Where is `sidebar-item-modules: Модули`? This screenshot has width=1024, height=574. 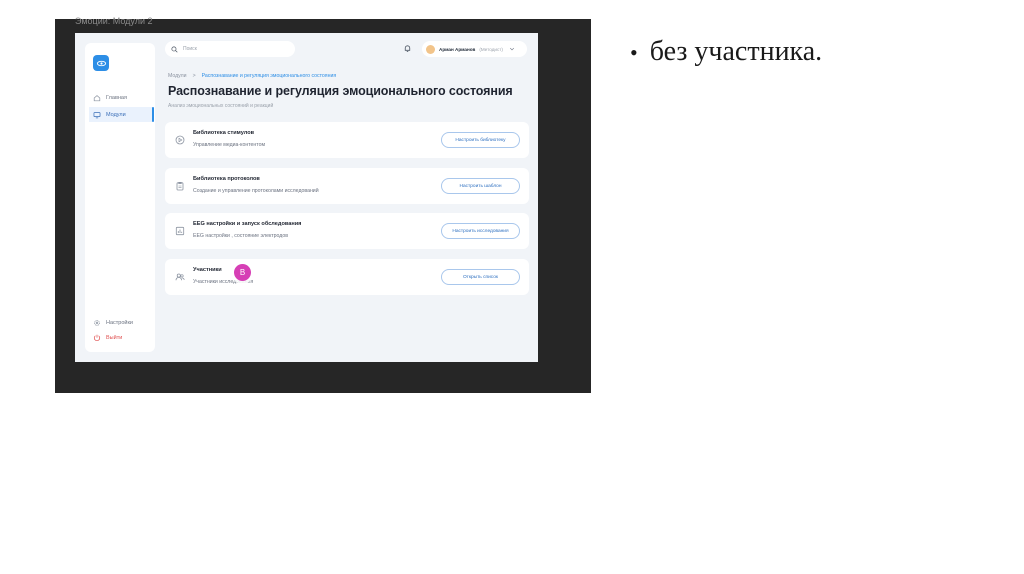 sidebar-item-modules: Модули is located at coordinates (121, 114).